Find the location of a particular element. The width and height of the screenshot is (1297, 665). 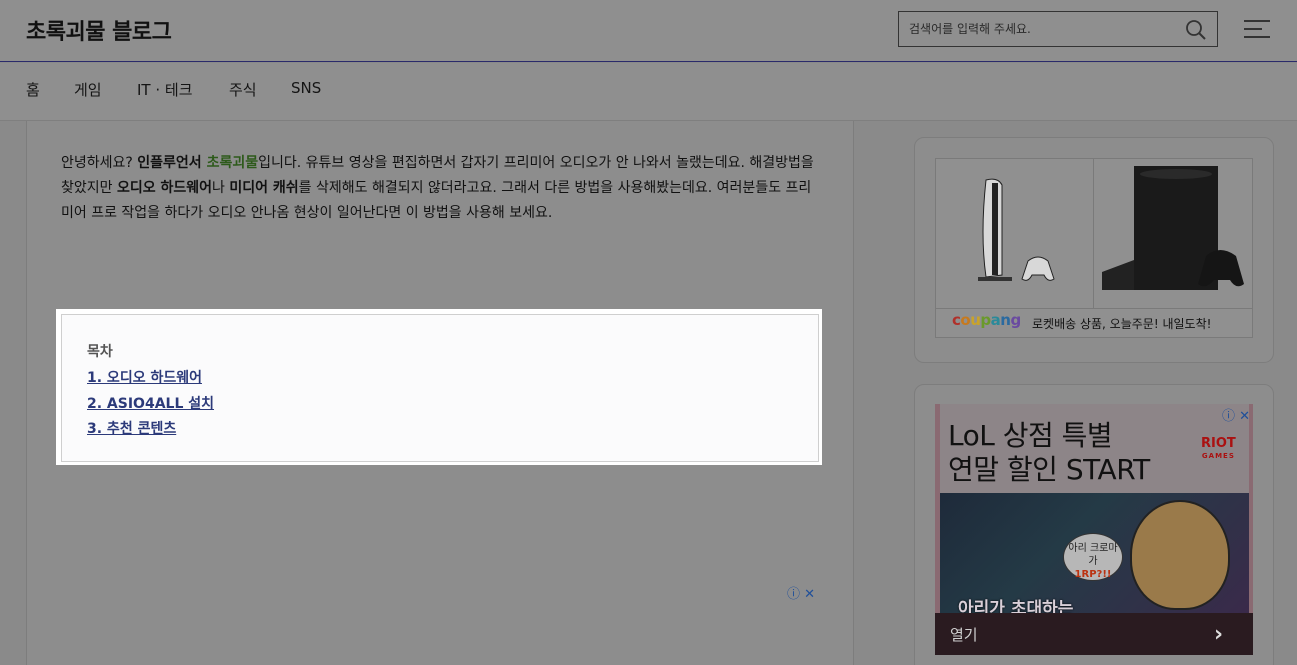

toc-link-audio-hardware: 1. 오디오 하드웨어 is located at coordinates (144, 377).